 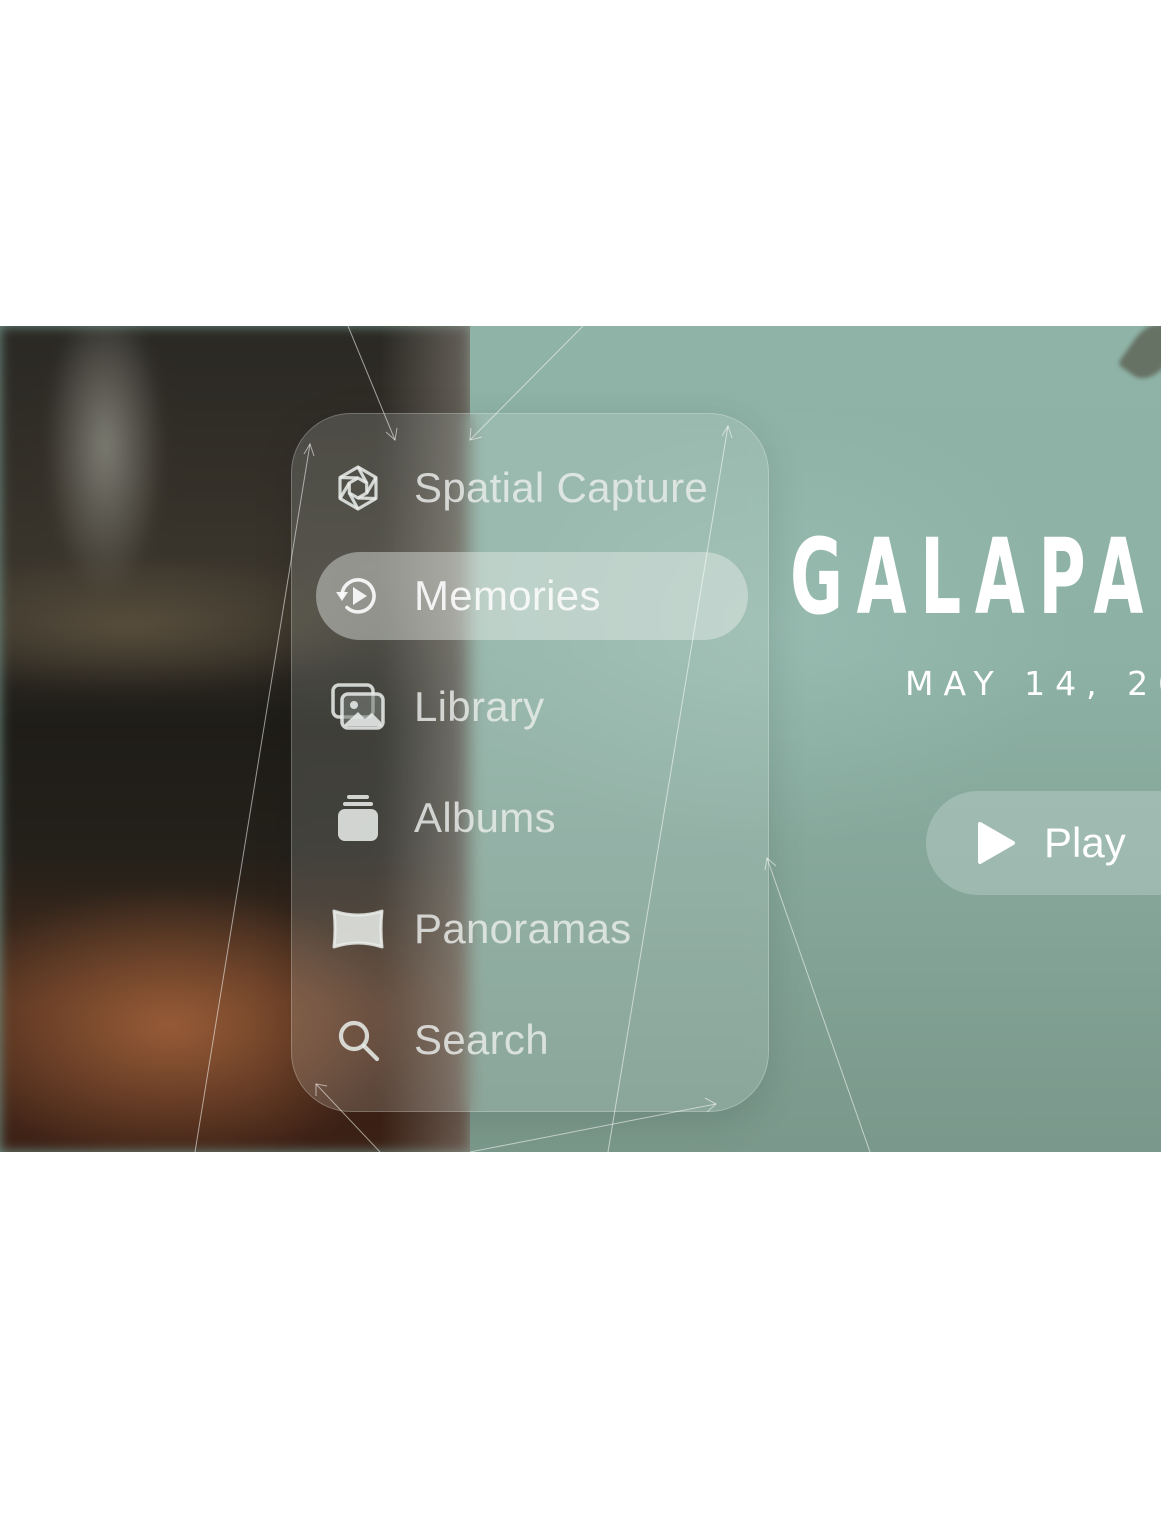 I want to click on panorama-icon, so click(x=358, y=929).